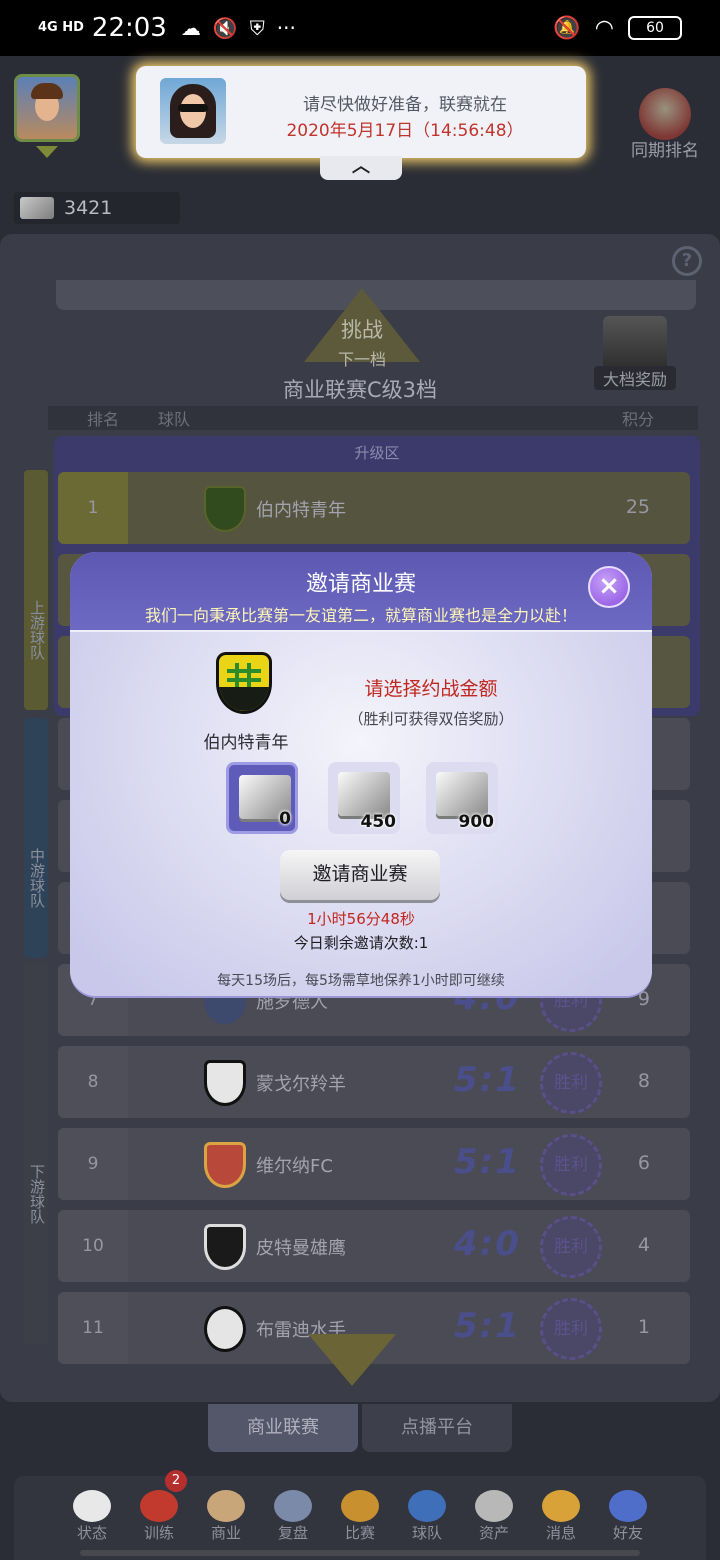 Image resolution: width=720 pixels, height=1560 pixels. Describe the element at coordinates (47, 91) in the screenshot. I see `avatar-hair` at that location.